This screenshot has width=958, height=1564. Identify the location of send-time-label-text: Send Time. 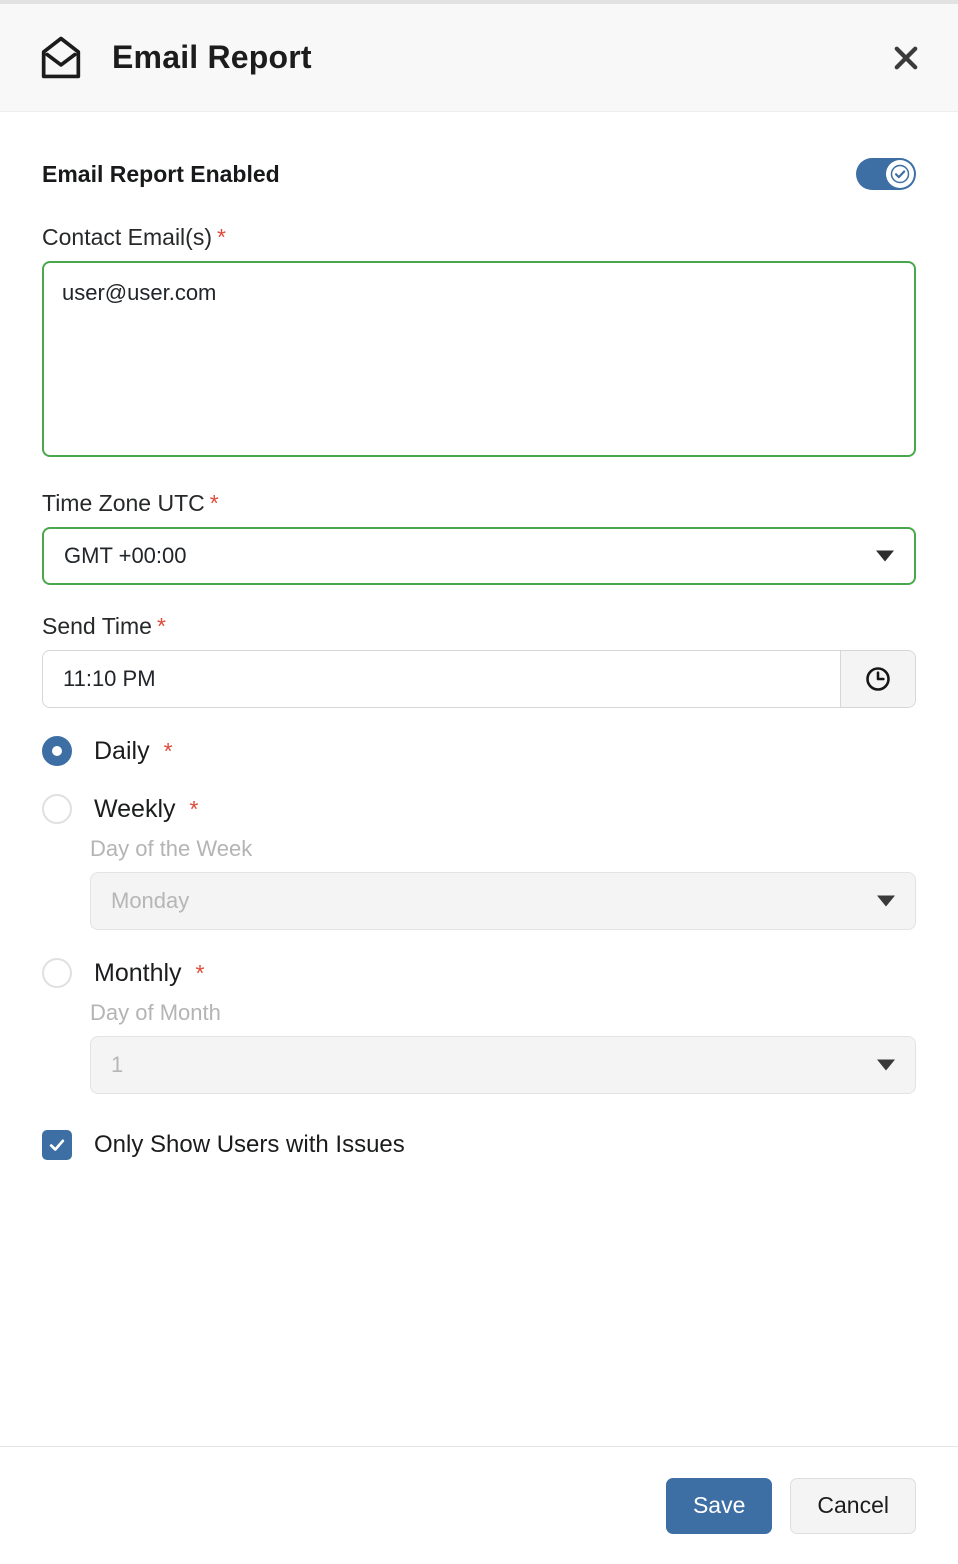
(97, 626).